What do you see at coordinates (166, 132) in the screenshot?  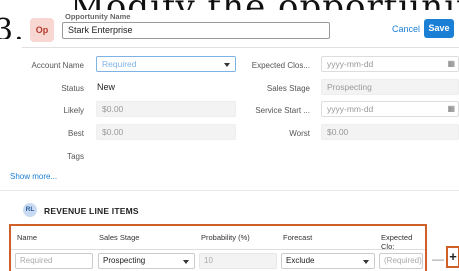 I see `best-input: $0.00` at bounding box center [166, 132].